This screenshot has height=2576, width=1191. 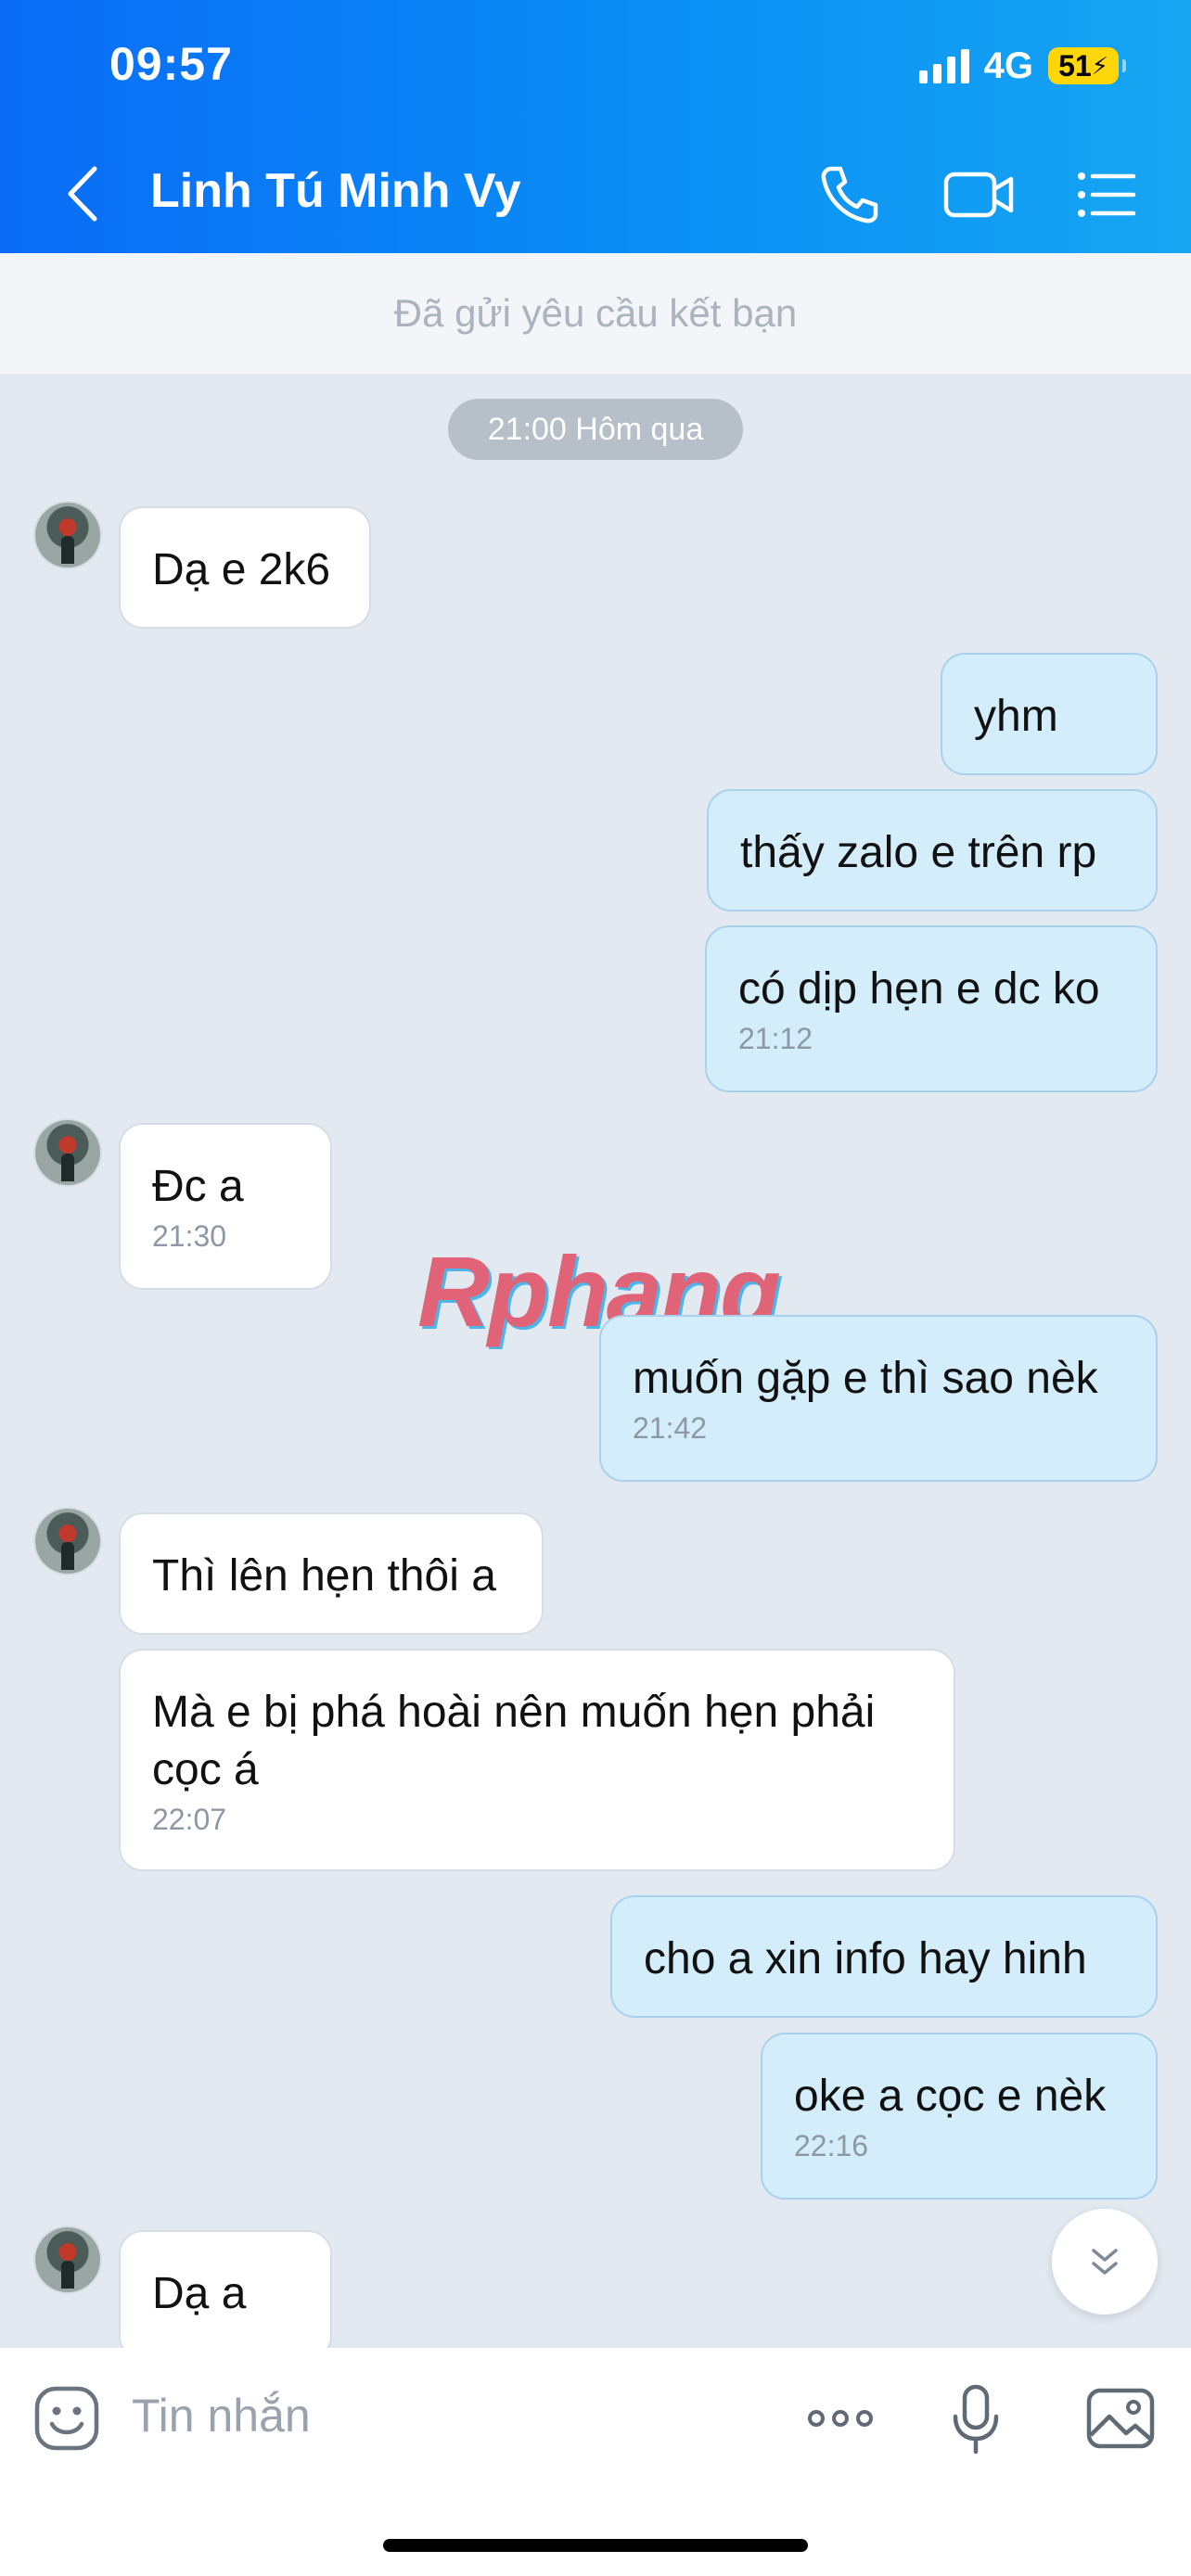 I want to click on date-separator: 21:00 Hôm qua, so click(x=595, y=430).